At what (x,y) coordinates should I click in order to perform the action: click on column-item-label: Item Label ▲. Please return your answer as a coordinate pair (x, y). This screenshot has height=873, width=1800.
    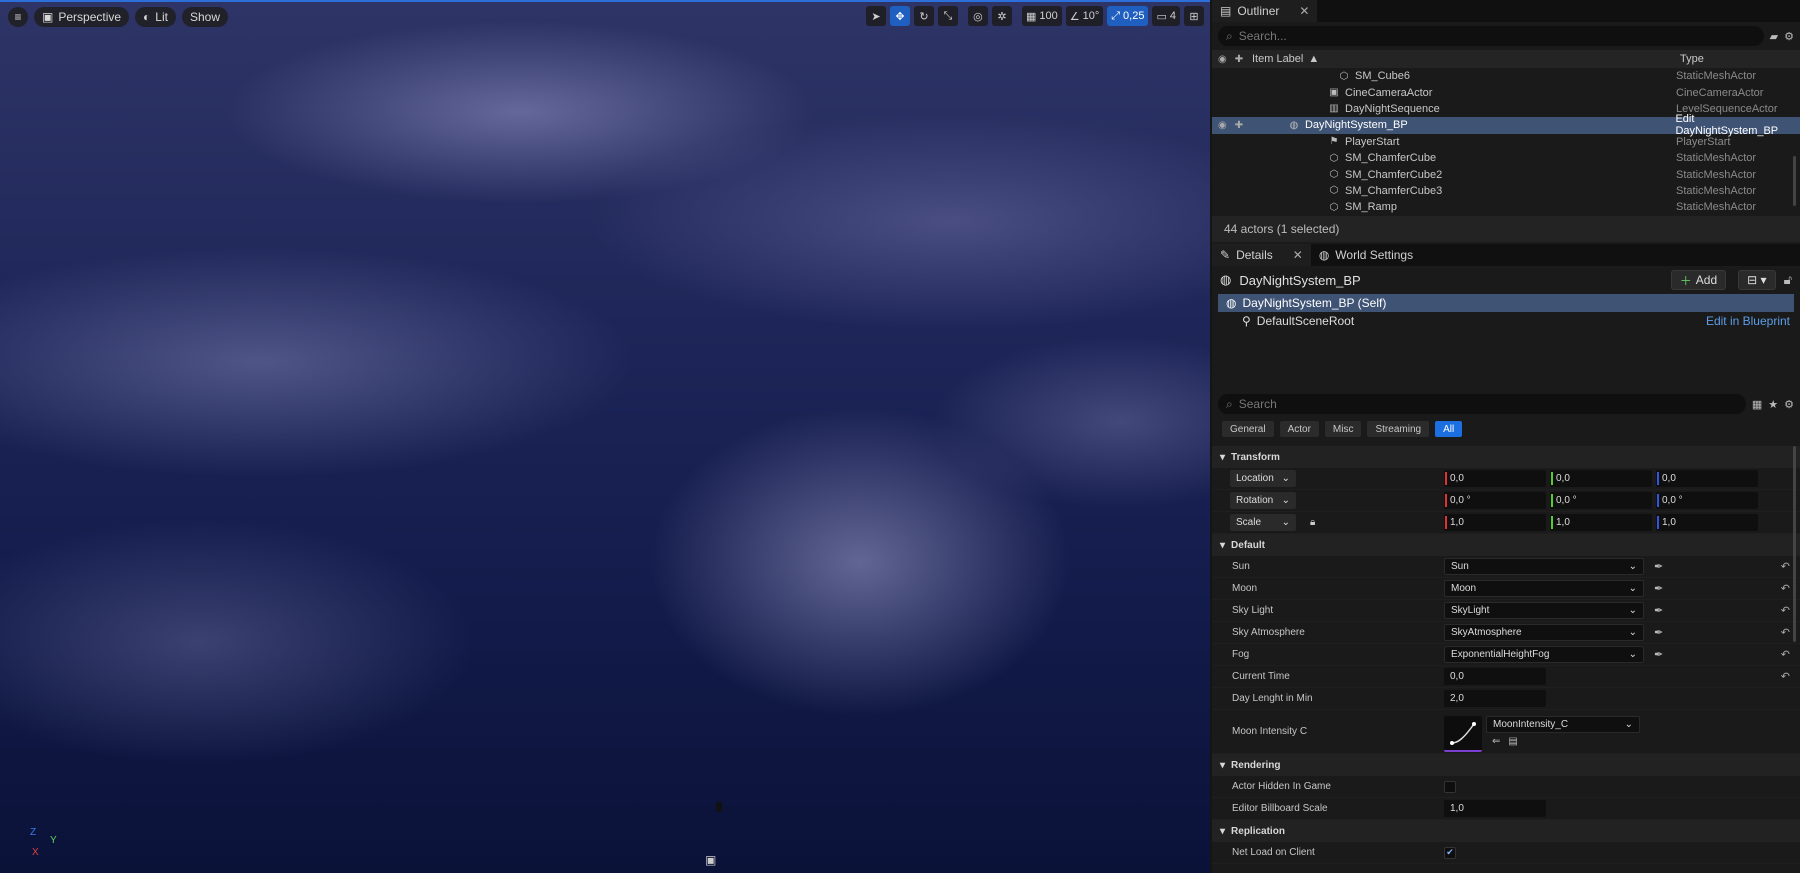
    Looking at the image, I should click on (1464, 59).